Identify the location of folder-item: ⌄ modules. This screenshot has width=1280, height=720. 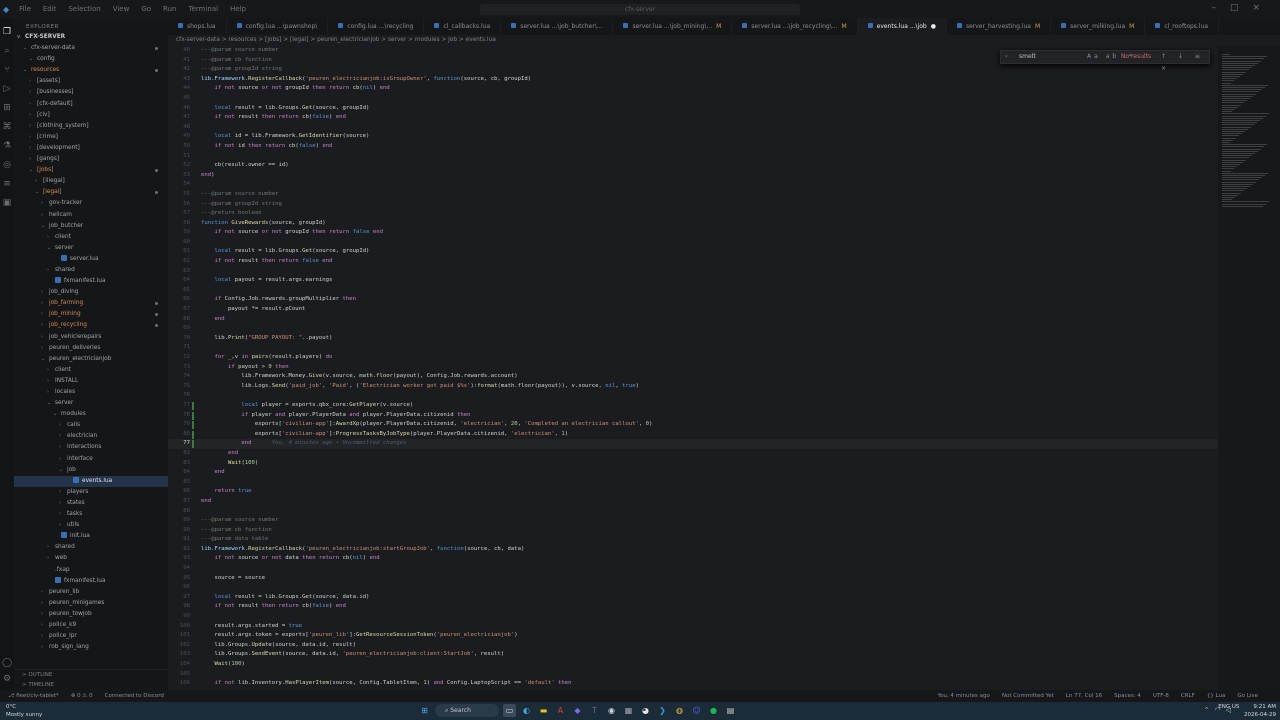
(91, 414).